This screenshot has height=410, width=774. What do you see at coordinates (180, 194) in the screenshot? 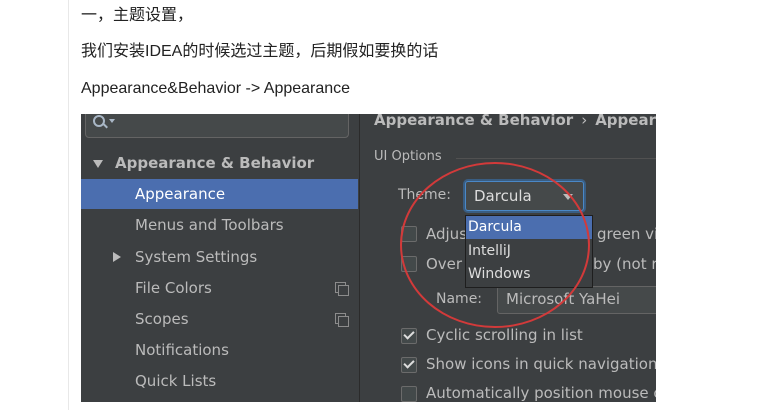
I see `tree-item-label: Appearance` at bounding box center [180, 194].